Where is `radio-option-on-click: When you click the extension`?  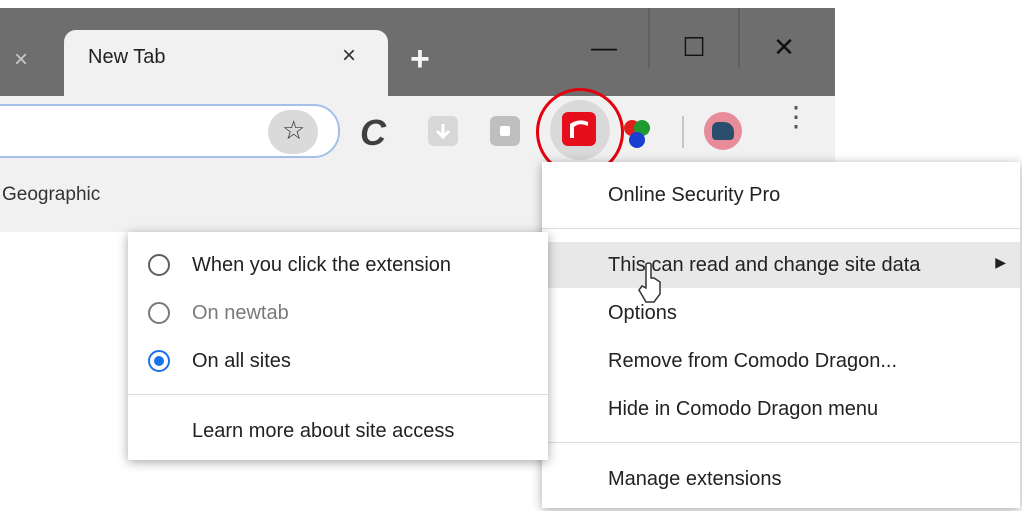 radio-option-on-click: When you click the extension is located at coordinates (338, 265).